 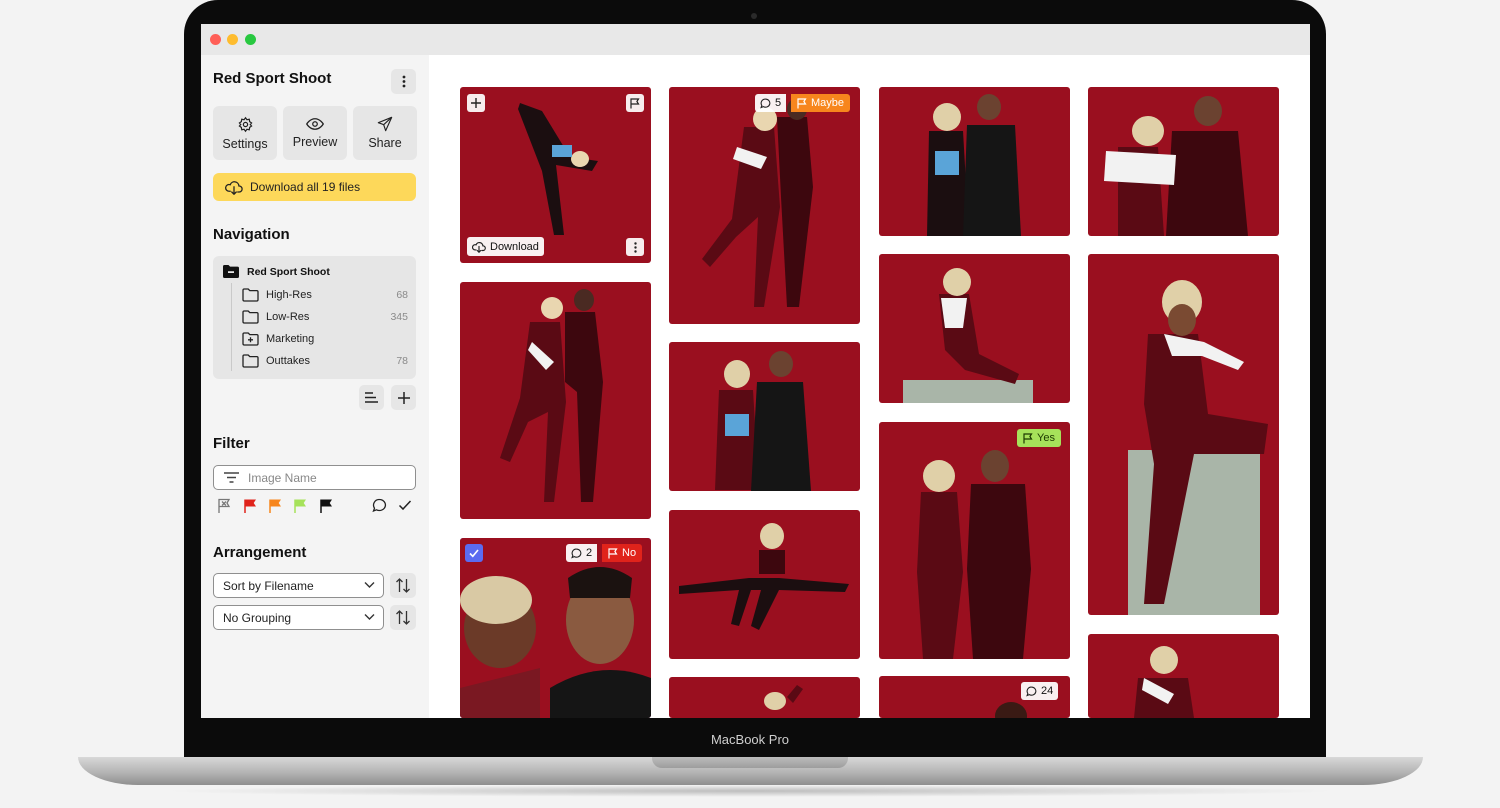 I want to click on status-tag-label: Maybe, so click(x=828, y=103).